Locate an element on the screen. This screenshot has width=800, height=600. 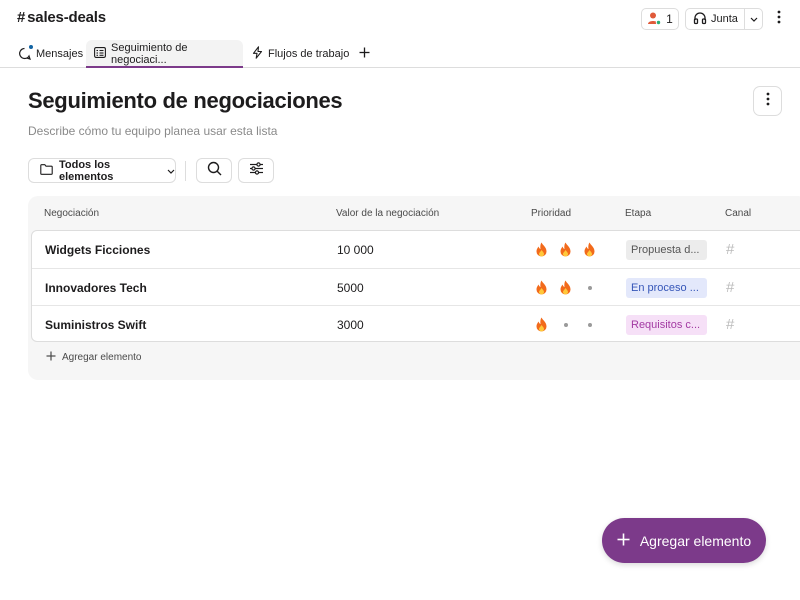
search-icon is located at coordinates (214, 171).